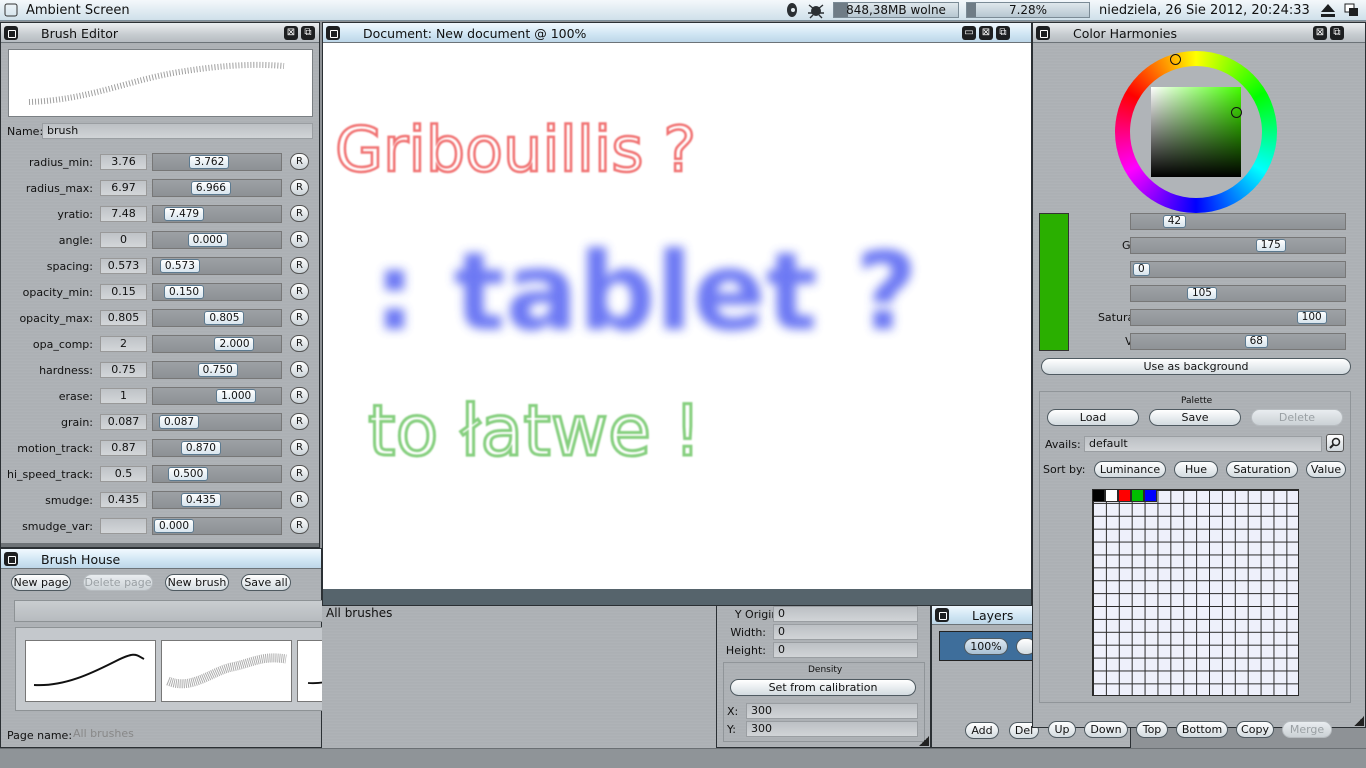  What do you see at coordinates (184, 292) in the screenshot?
I see `param-slider-knob: 0.150` at bounding box center [184, 292].